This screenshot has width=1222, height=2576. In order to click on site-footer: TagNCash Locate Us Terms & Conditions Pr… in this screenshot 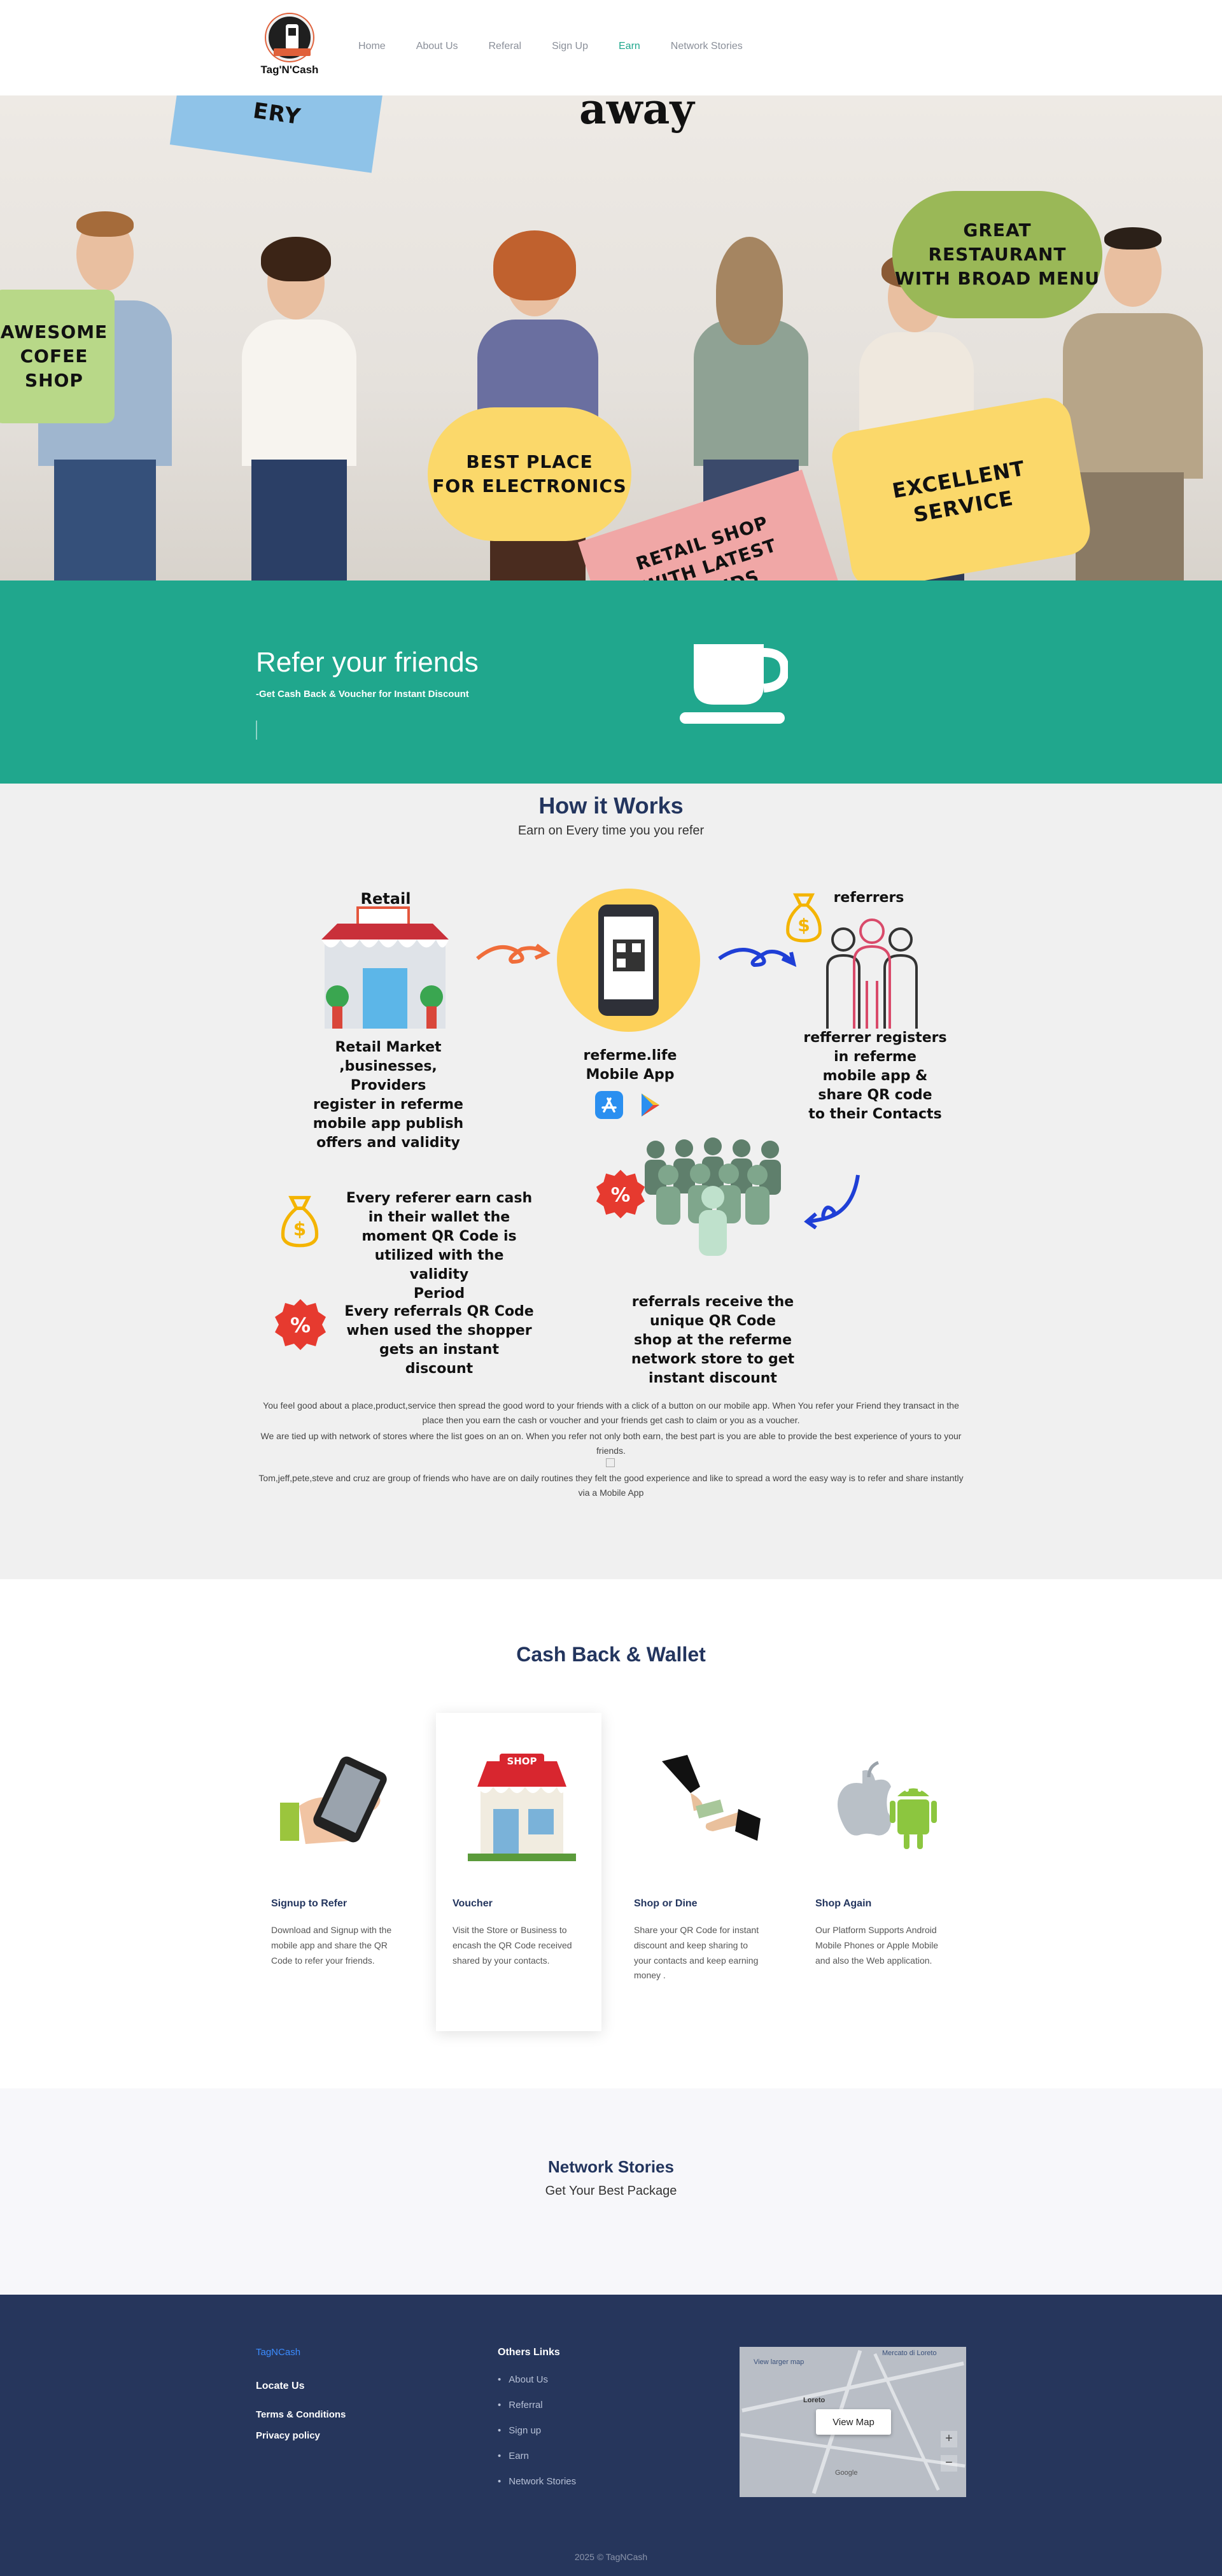, I will do `click(611, 2436)`.